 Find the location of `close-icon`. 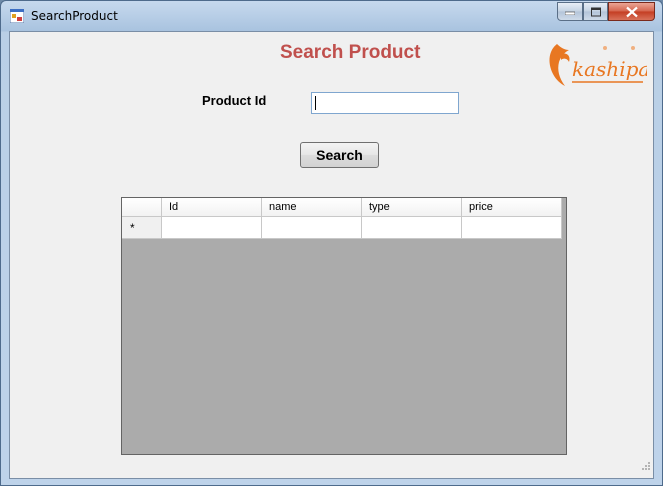

close-icon is located at coordinates (631, 11).